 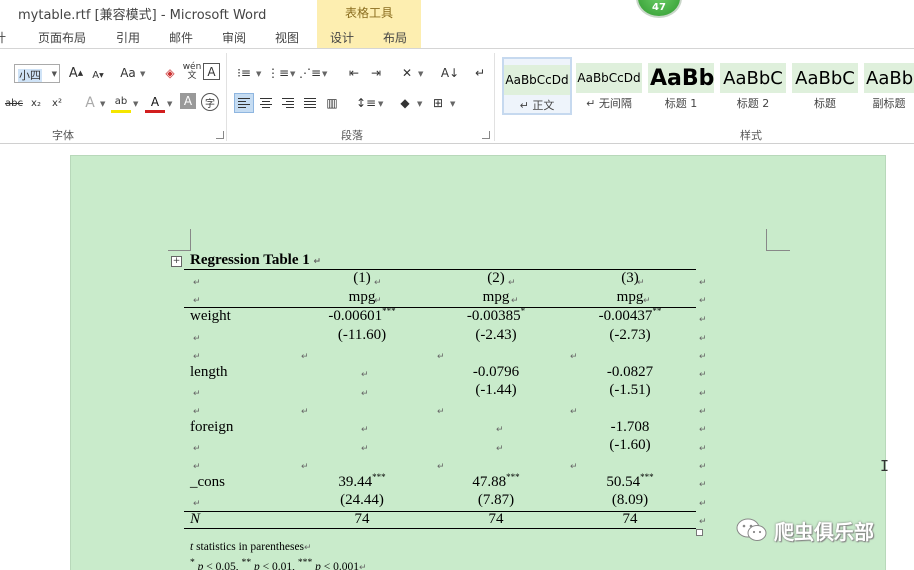 I want to click on watermark-text: 爬虫俱乐部, so click(x=824, y=531).